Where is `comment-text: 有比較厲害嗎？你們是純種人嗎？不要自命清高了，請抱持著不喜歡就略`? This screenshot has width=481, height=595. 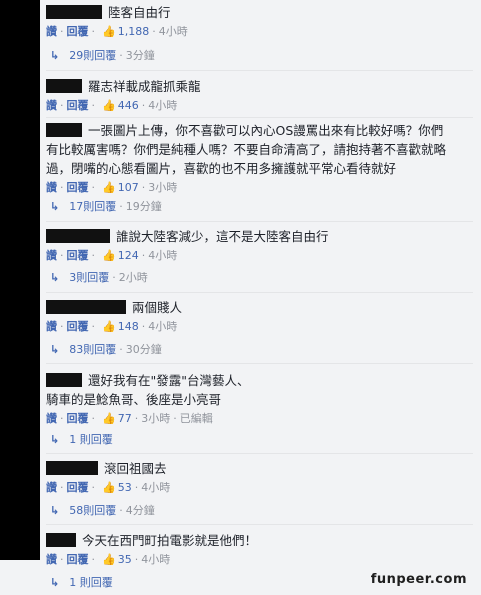 comment-text: 有比較厲害嗎？你們是純種人嗎？不要自命清高了，請抱持著不喜歡就略 is located at coordinates (259, 149).